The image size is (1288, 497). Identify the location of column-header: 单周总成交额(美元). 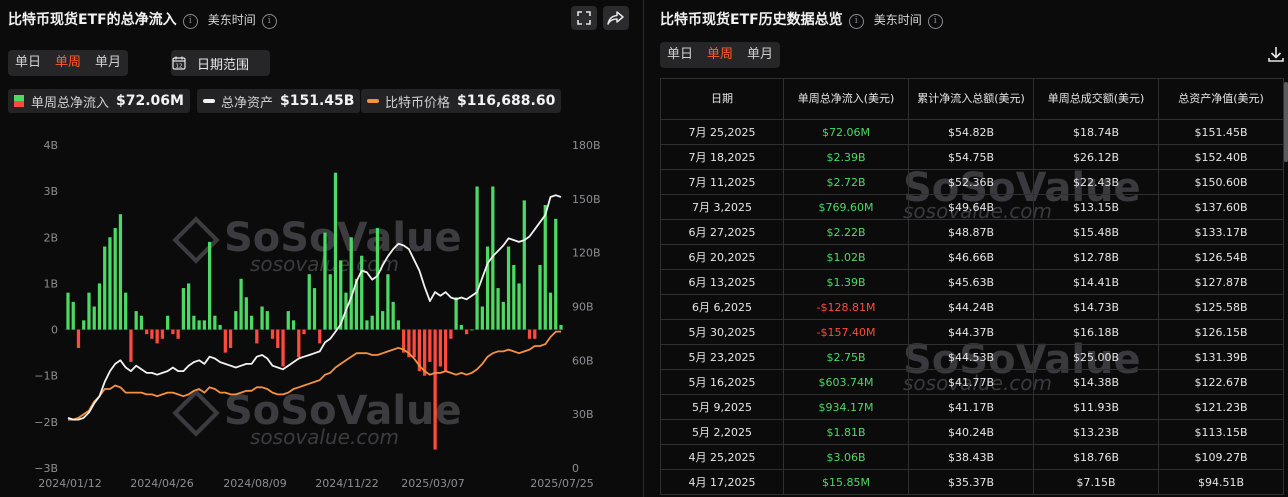
(1096, 99).